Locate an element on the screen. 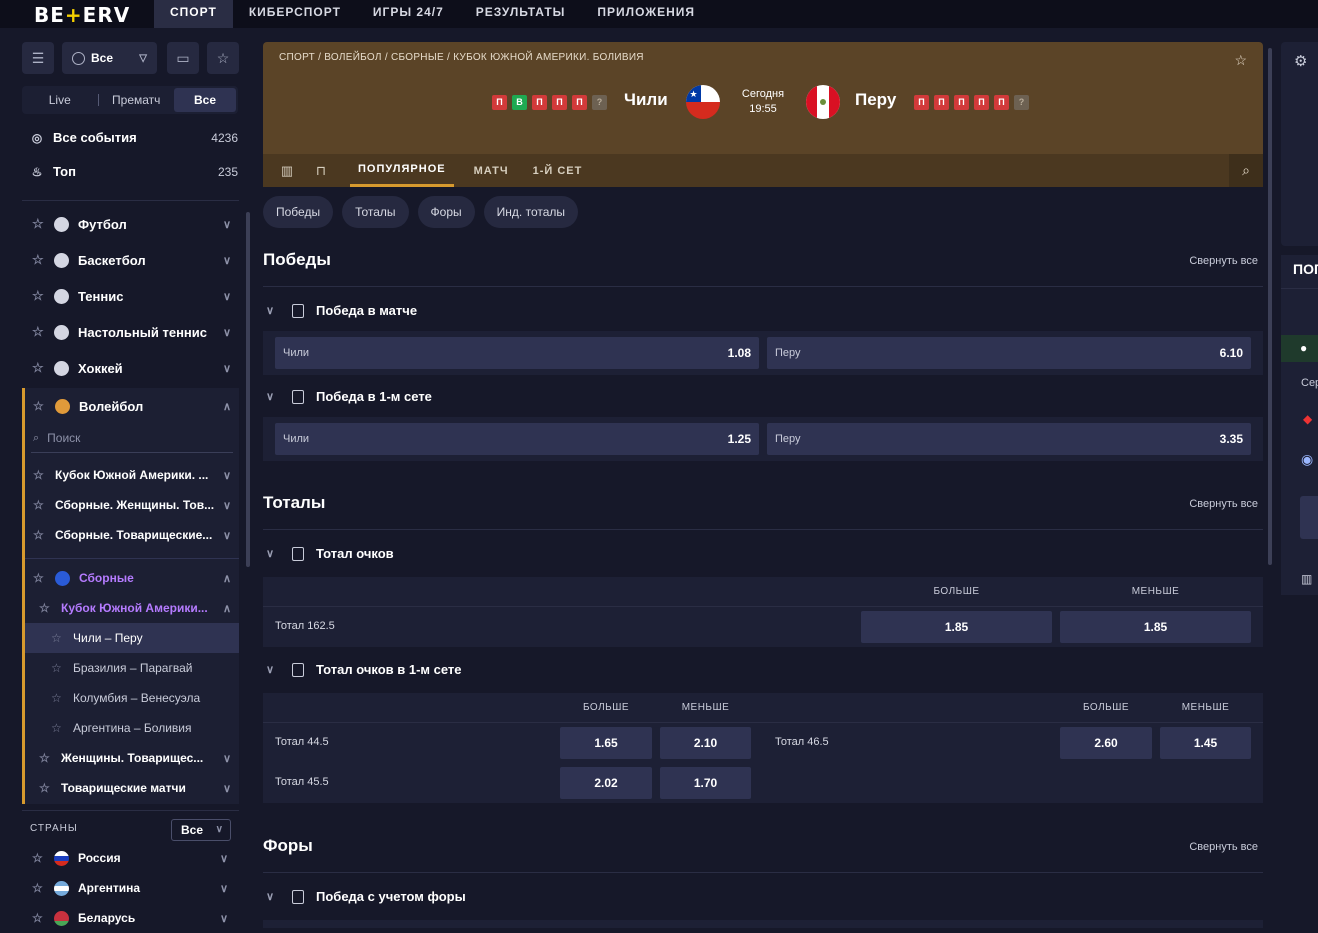 This screenshot has width=1318, height=933. odd-button-over: 1.65 is located at coordinates (606, 743).